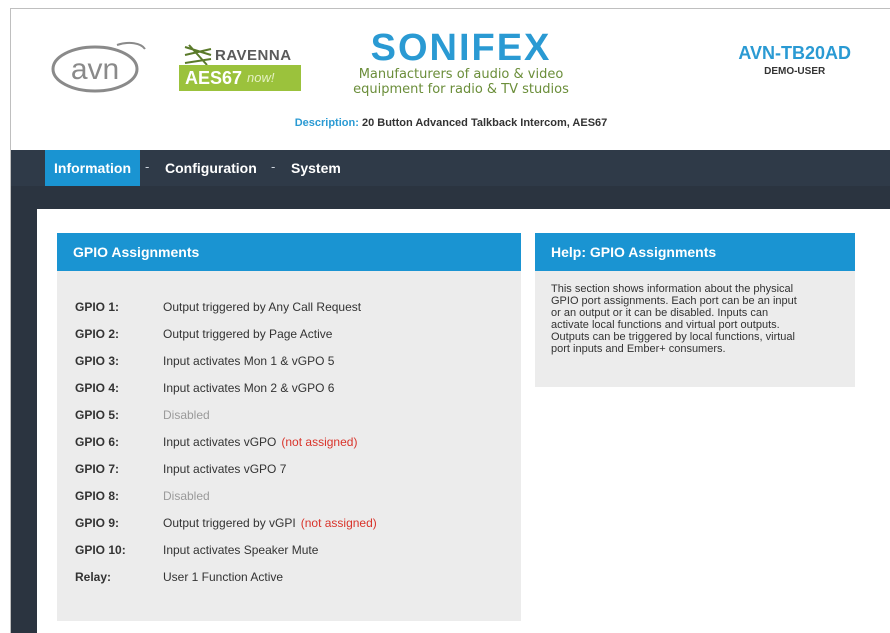  I want to click on gpio-label: GPIO 9:, so click(97, 523).